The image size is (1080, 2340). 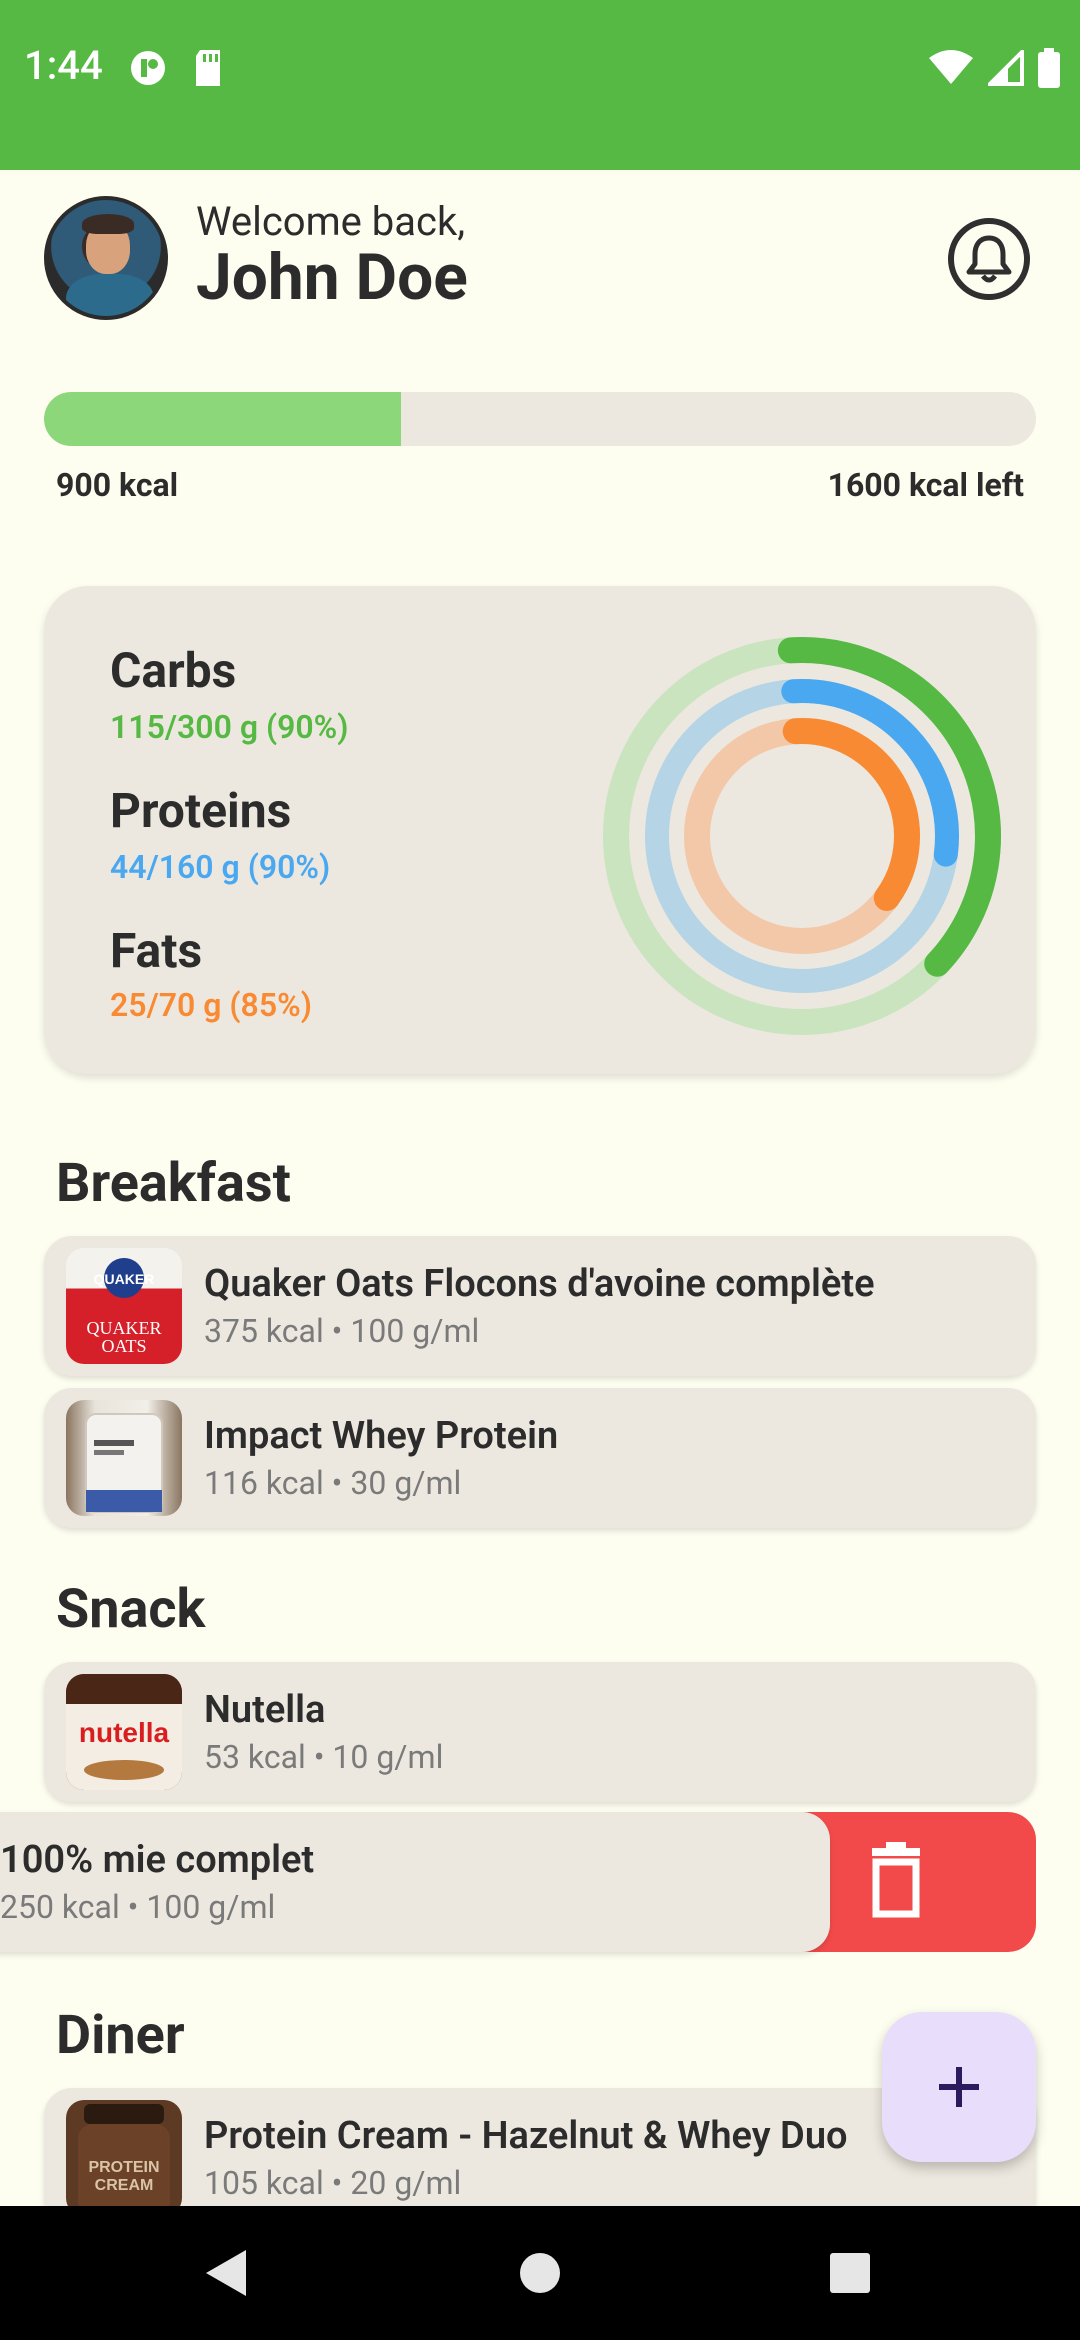 What do you see at coordinates (324, 1757) in the screenshot?
I see `food-meta: 53 kcal • 10 g/ml` at bounding box center [324, 1757].